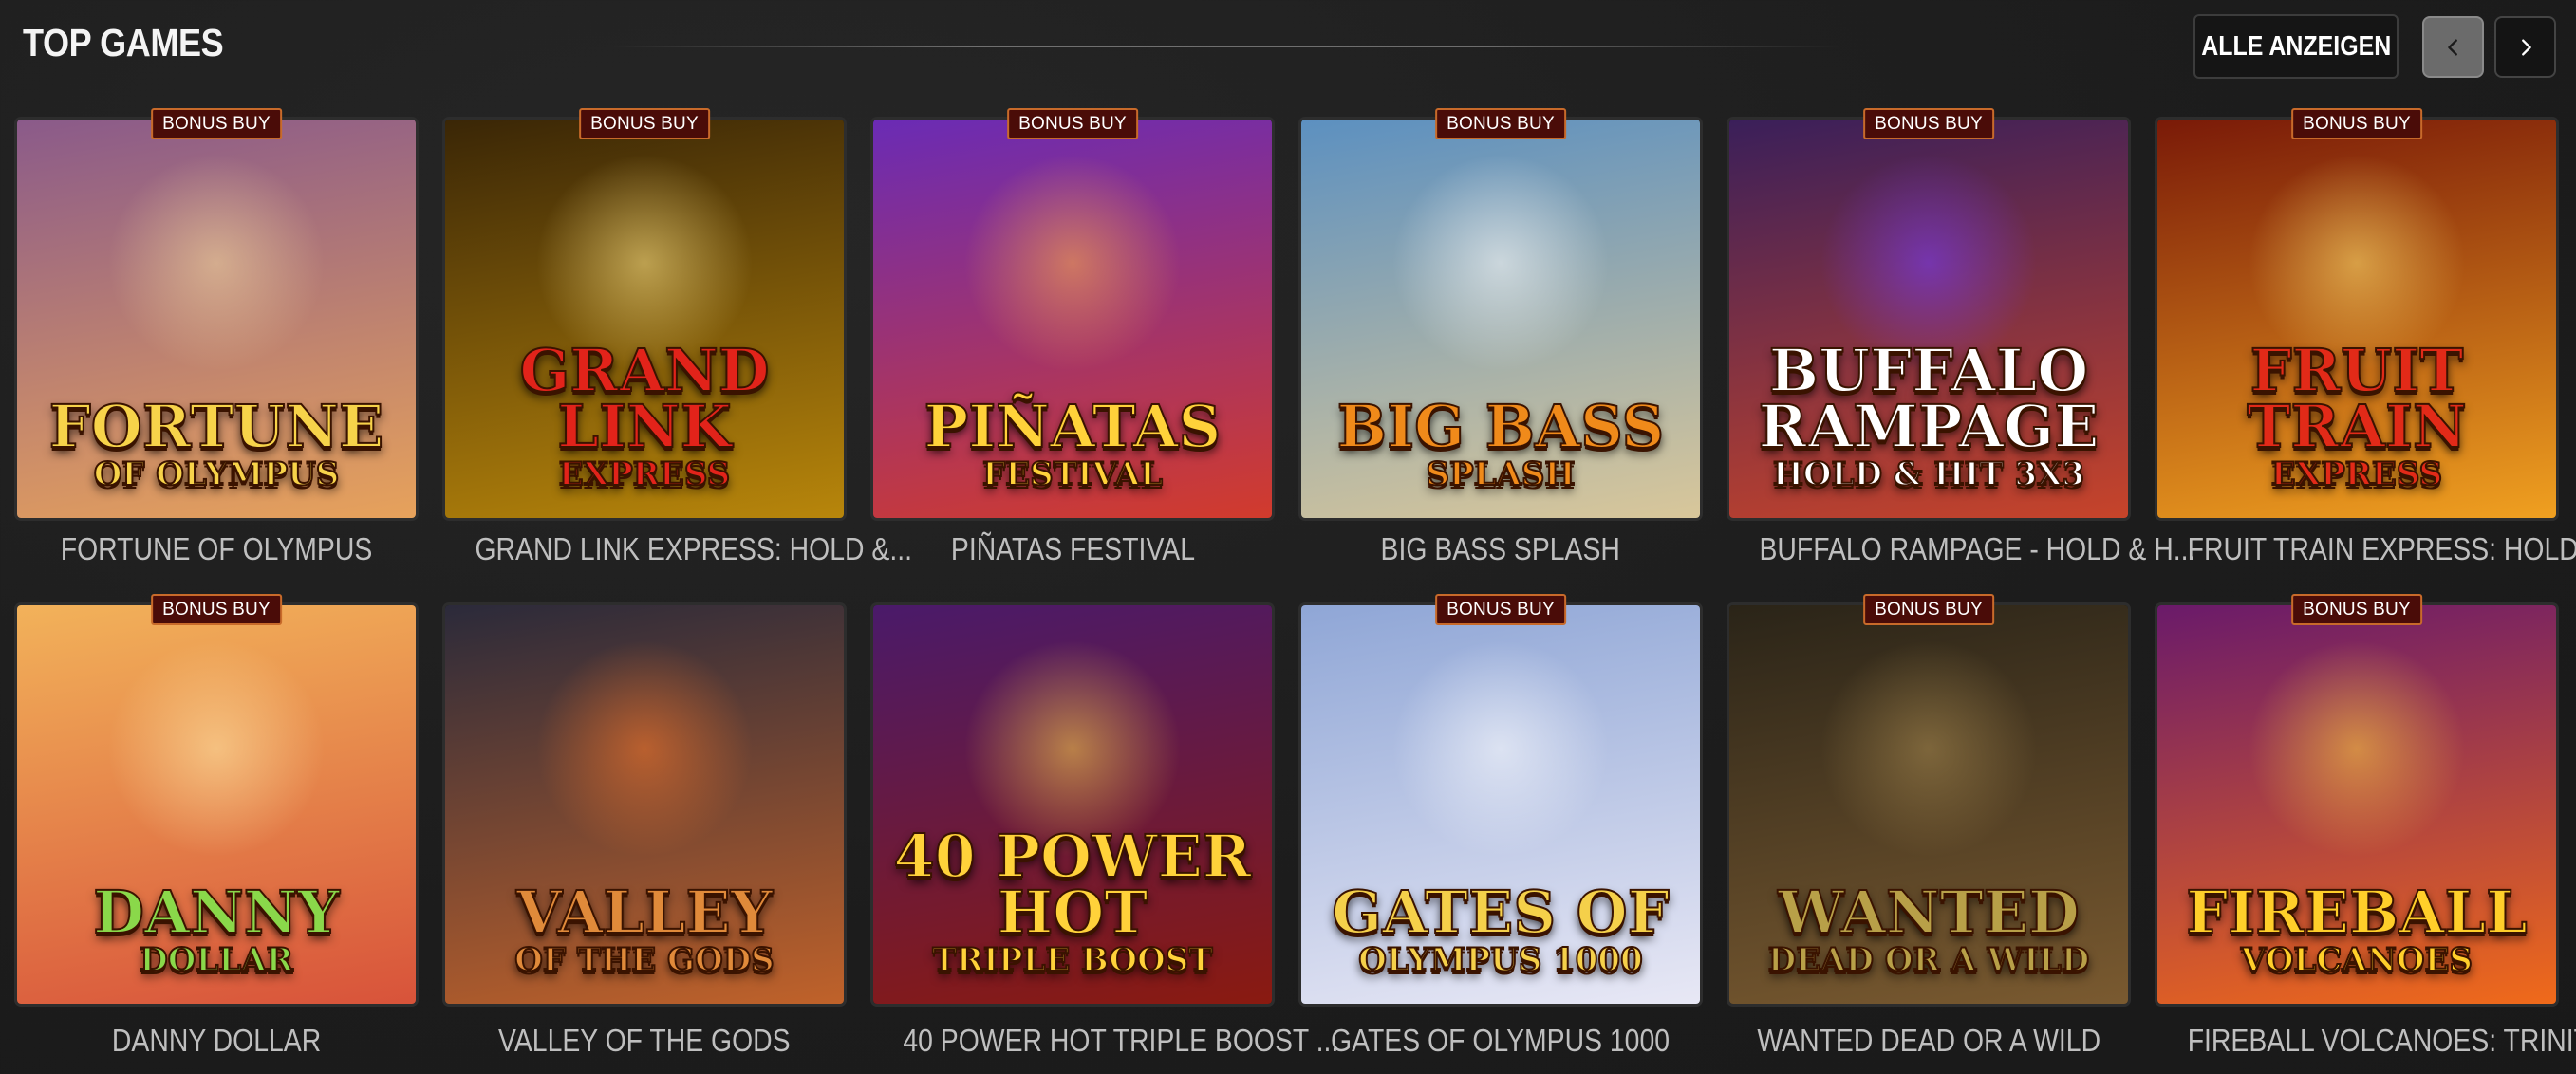 The width and height of the screenshot is (2576, 1074). I want to click on game-thumbnail: GRAND LINK EXPRESS, so click(645, 319).